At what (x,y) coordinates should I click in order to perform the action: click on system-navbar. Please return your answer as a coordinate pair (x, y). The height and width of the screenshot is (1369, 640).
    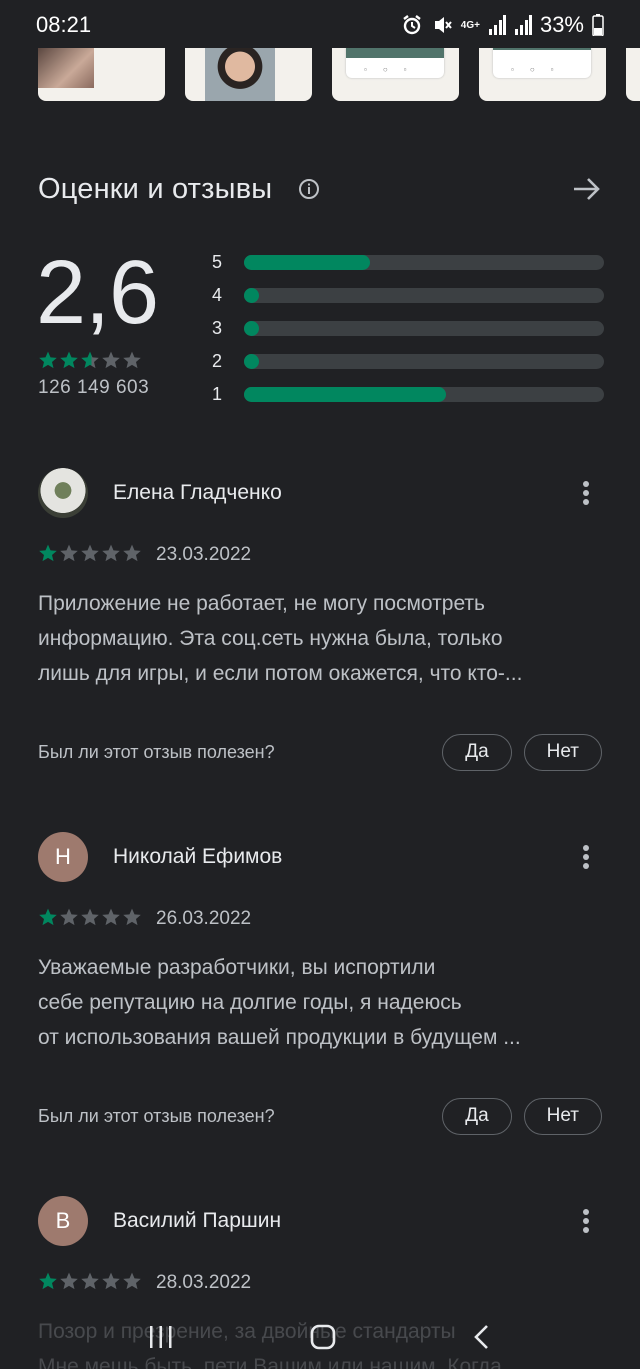
    Looking at the image, I should click on (320, 1339).